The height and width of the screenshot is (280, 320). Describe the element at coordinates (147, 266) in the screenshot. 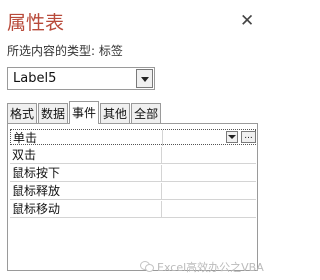

I see `wechat-icon` at that location.